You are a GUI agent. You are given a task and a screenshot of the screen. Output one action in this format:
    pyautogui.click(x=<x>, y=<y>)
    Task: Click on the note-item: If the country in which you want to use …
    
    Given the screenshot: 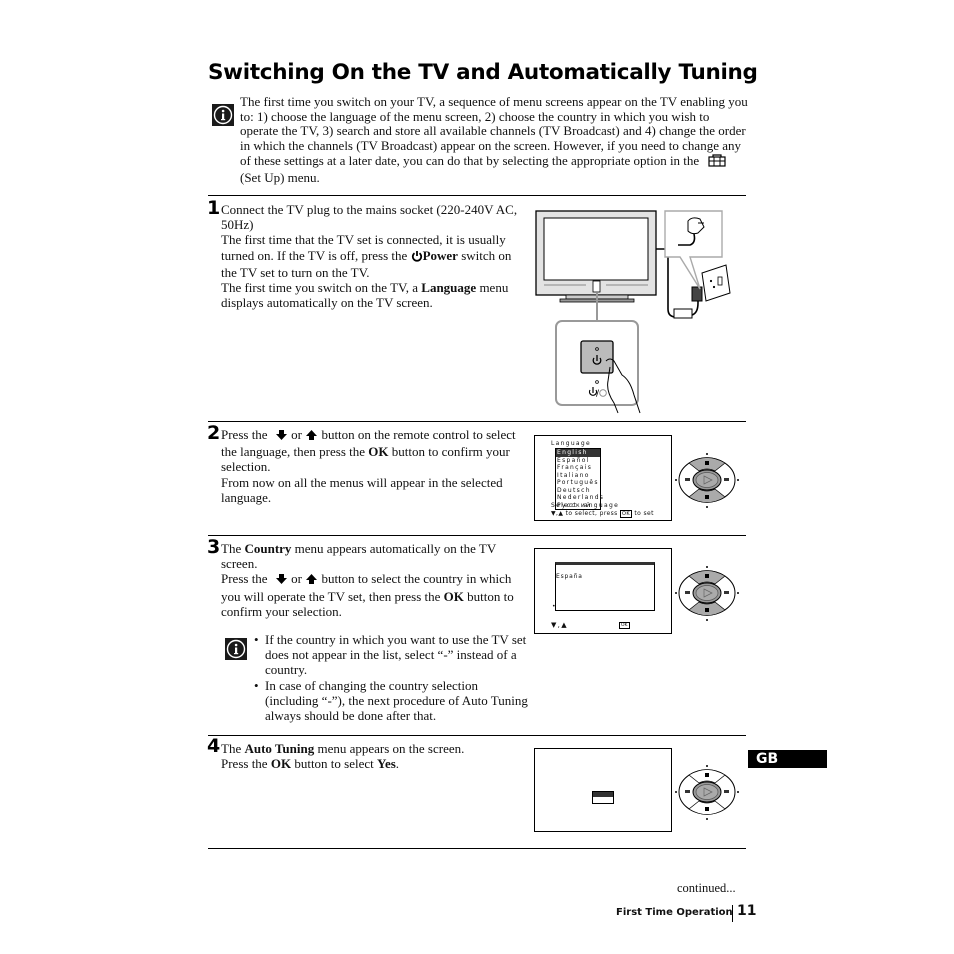 What is the action you would take?
    pyautogui.click(x=394, y=655)
    